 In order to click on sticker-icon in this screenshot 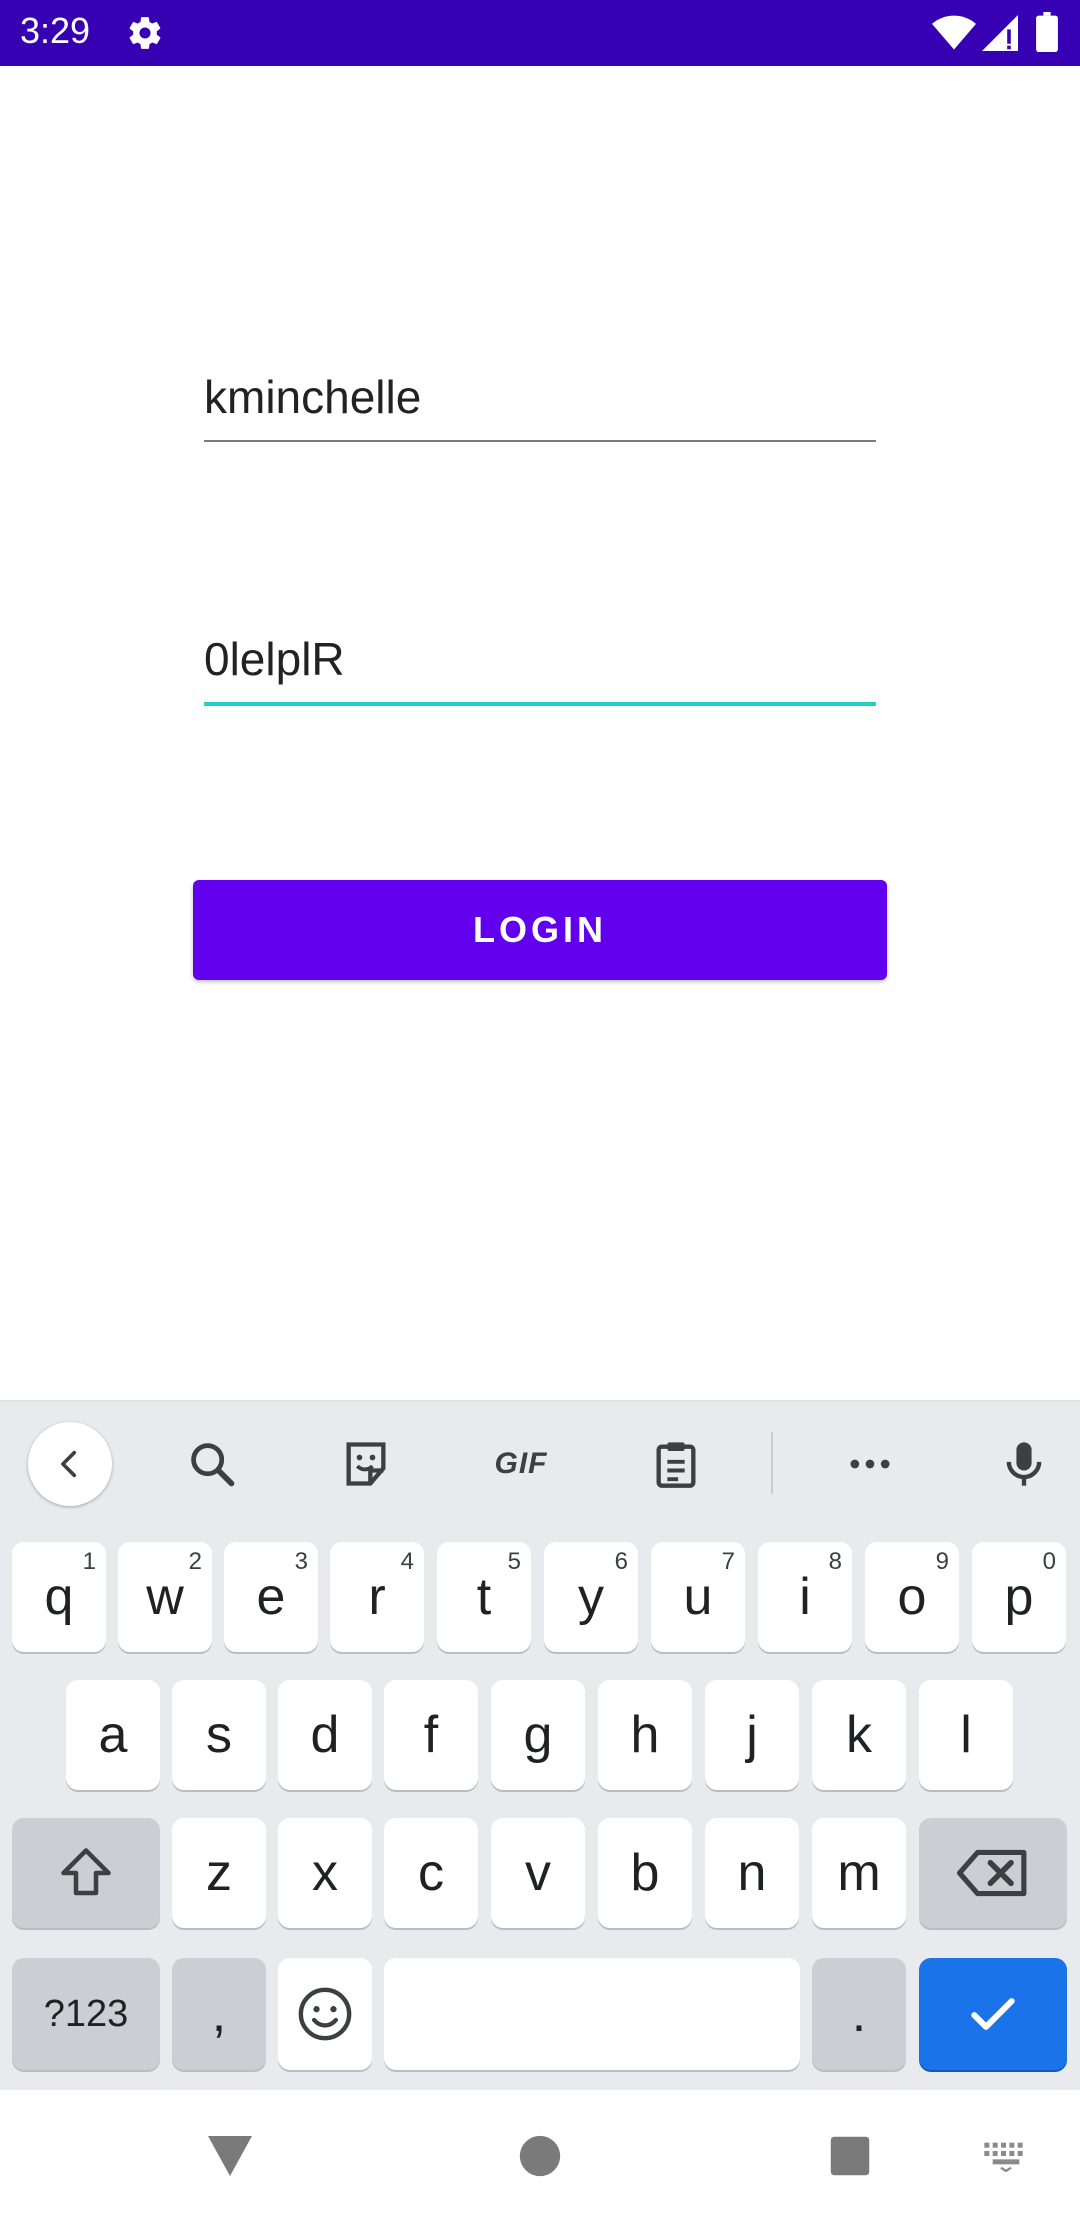, I will do `click(366, 1464)`.